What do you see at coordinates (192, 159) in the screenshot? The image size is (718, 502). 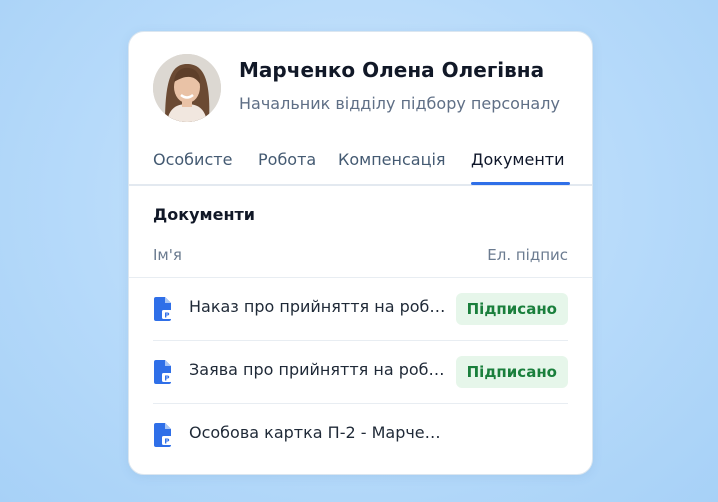 I see `tab-personal: Особисте` at bounding box center [192, 159].